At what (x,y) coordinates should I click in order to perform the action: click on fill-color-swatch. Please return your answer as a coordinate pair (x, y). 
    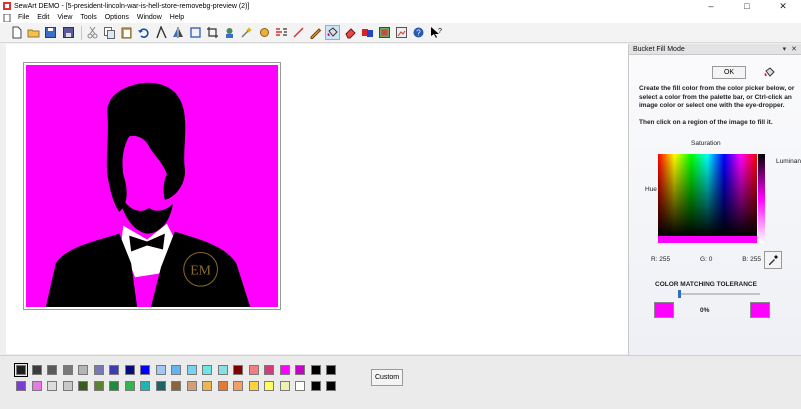
    Looking at the image, I should click on (664, 310).